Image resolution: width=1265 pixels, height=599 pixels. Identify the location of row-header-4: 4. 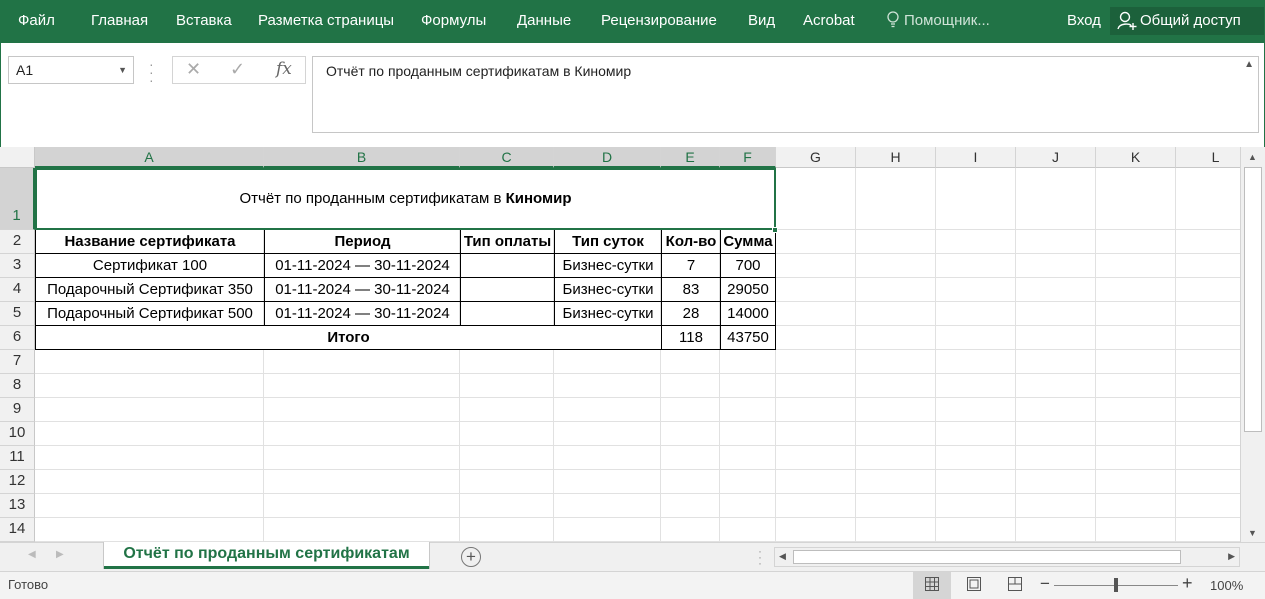
(17, 290).